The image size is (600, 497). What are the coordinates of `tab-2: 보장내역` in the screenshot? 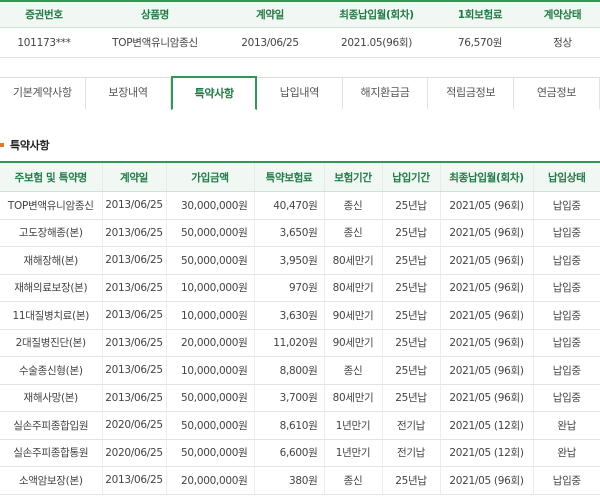 It's located at (128, 93).